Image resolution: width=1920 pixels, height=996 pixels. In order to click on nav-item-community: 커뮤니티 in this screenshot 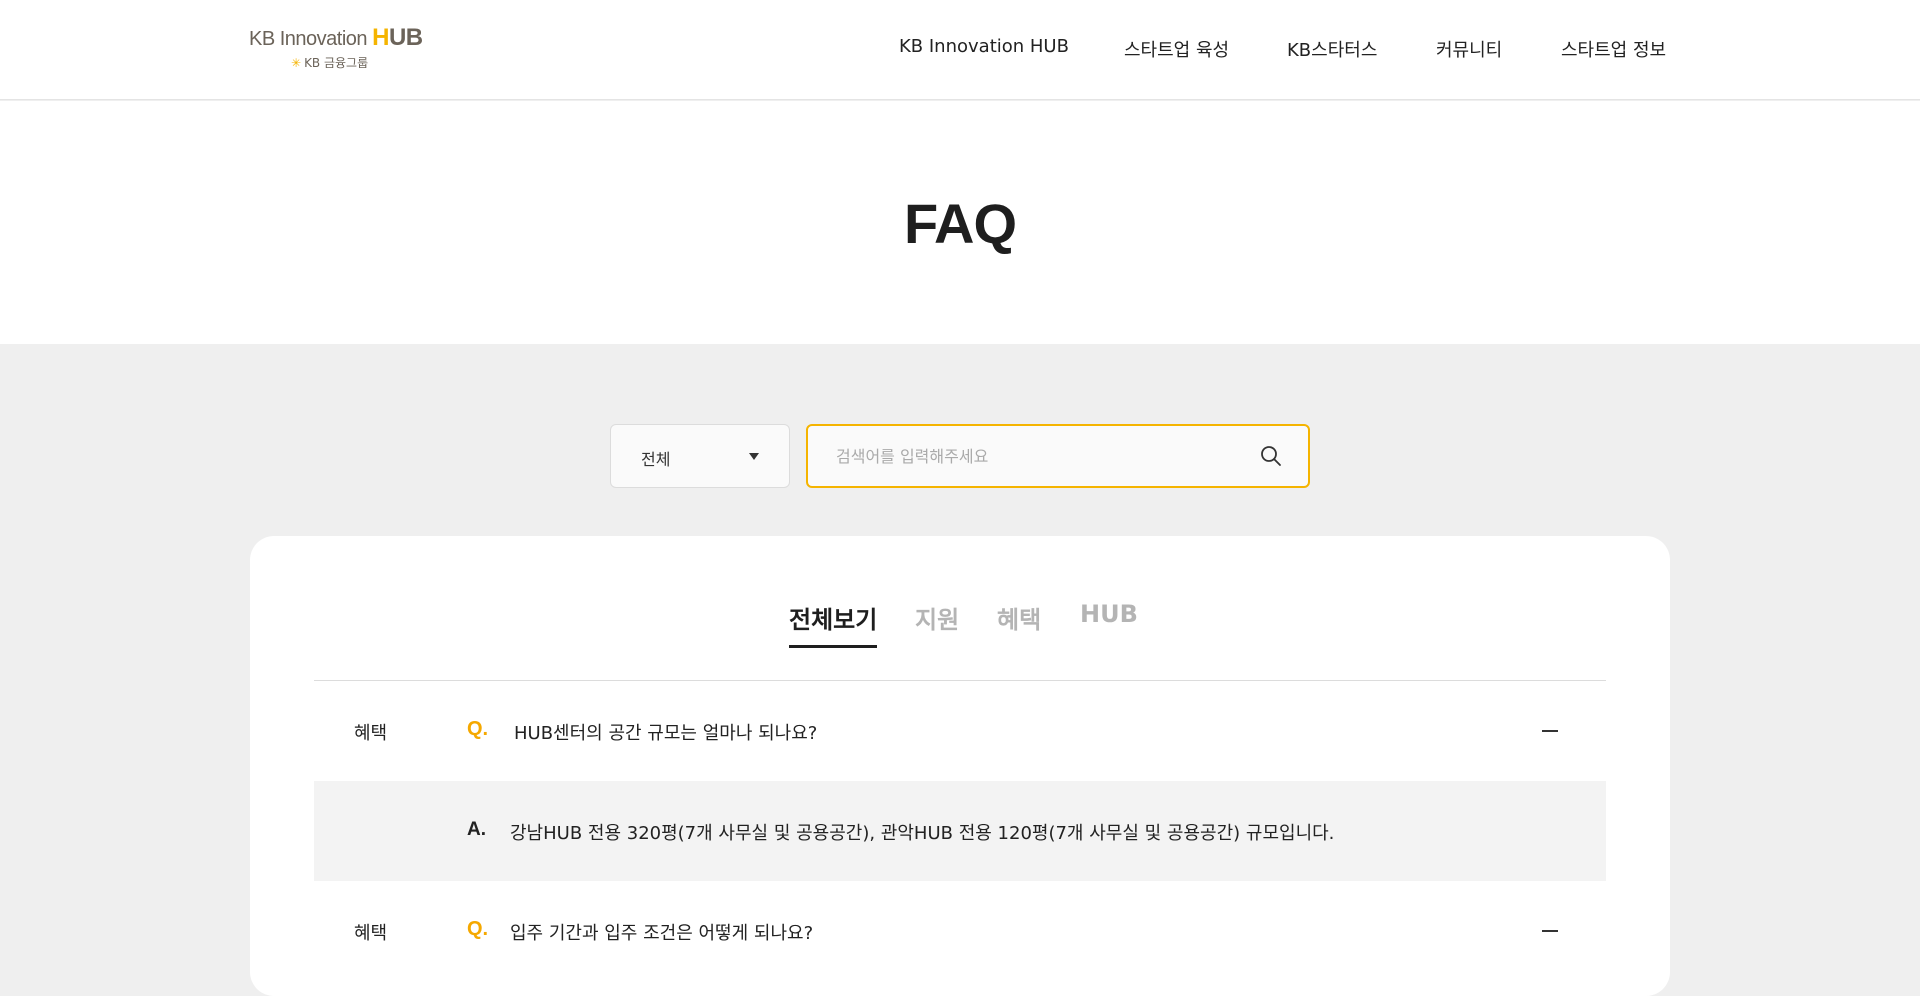, I will do `click(1469, 49)`.